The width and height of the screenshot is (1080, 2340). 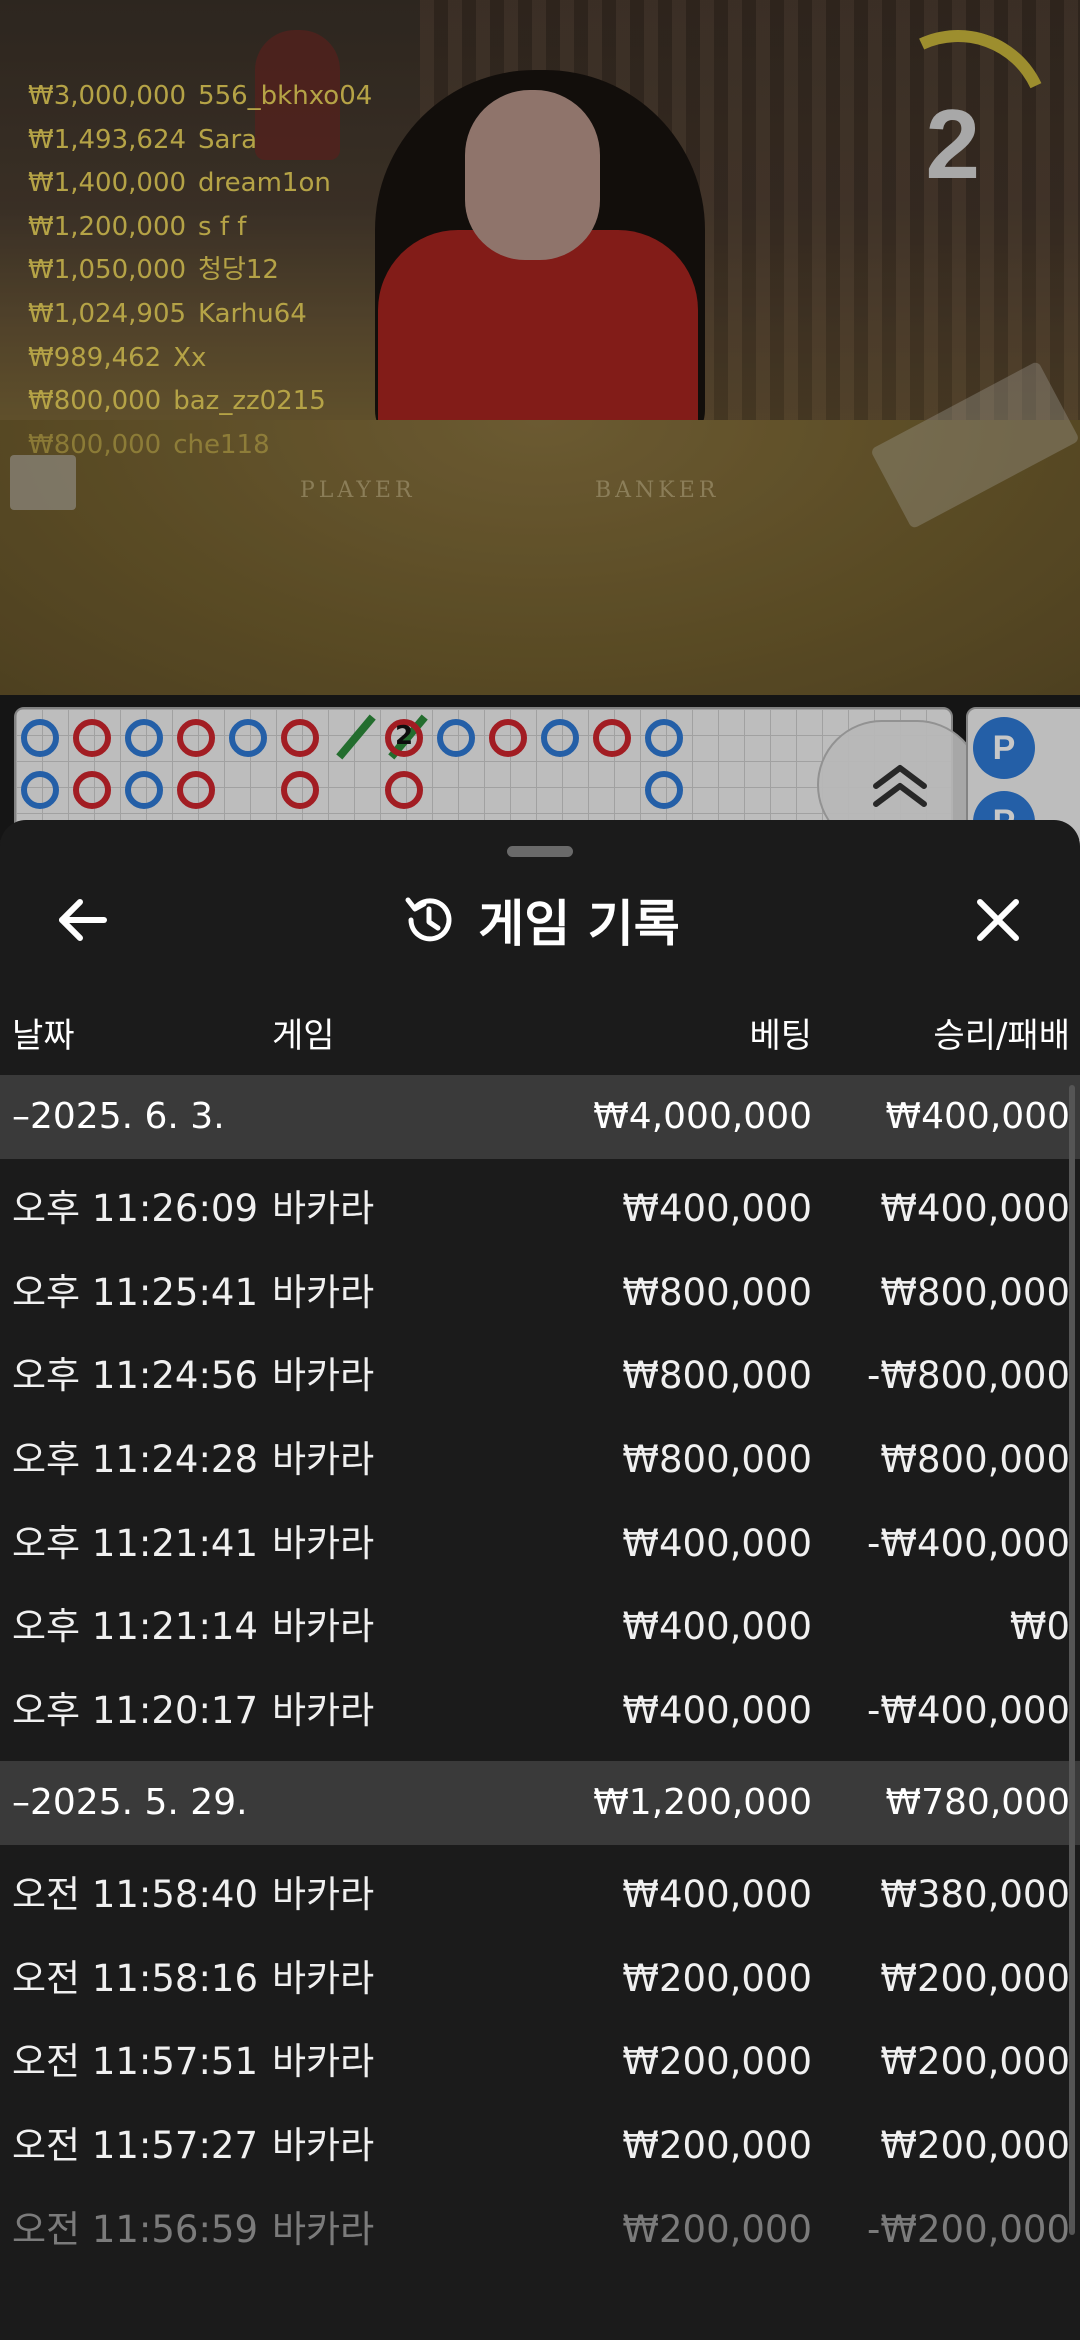 What do you see at coordinates (702, 1802) in the screenshot?
I see `day-bet-total: ₩1,200,000` at bounding box center [702, 1802].